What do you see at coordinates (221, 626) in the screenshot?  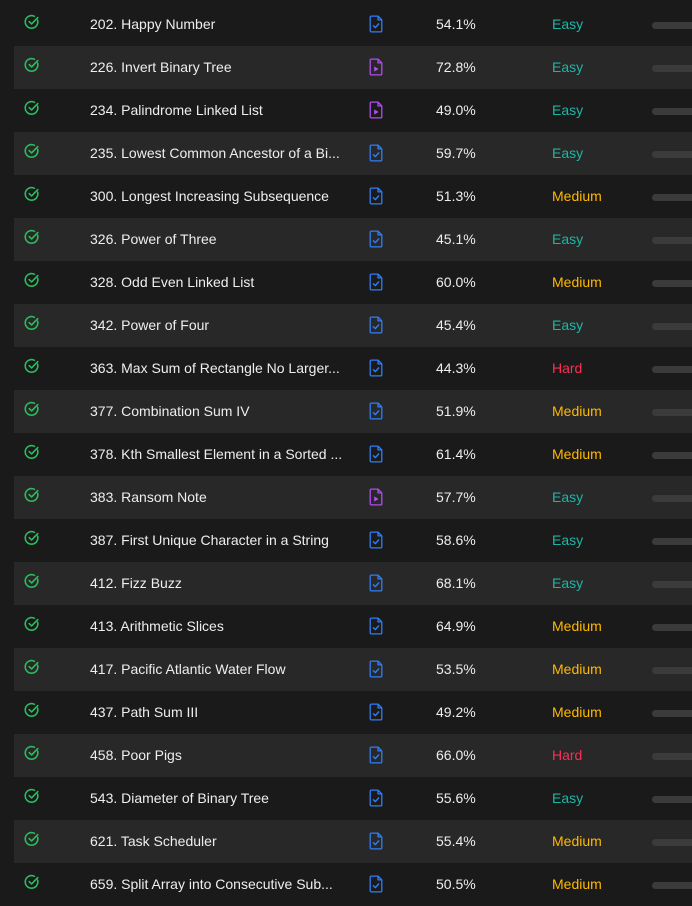 I see `problem-title: 413. Arithmetic Slices` at bounding box center [221, 626].